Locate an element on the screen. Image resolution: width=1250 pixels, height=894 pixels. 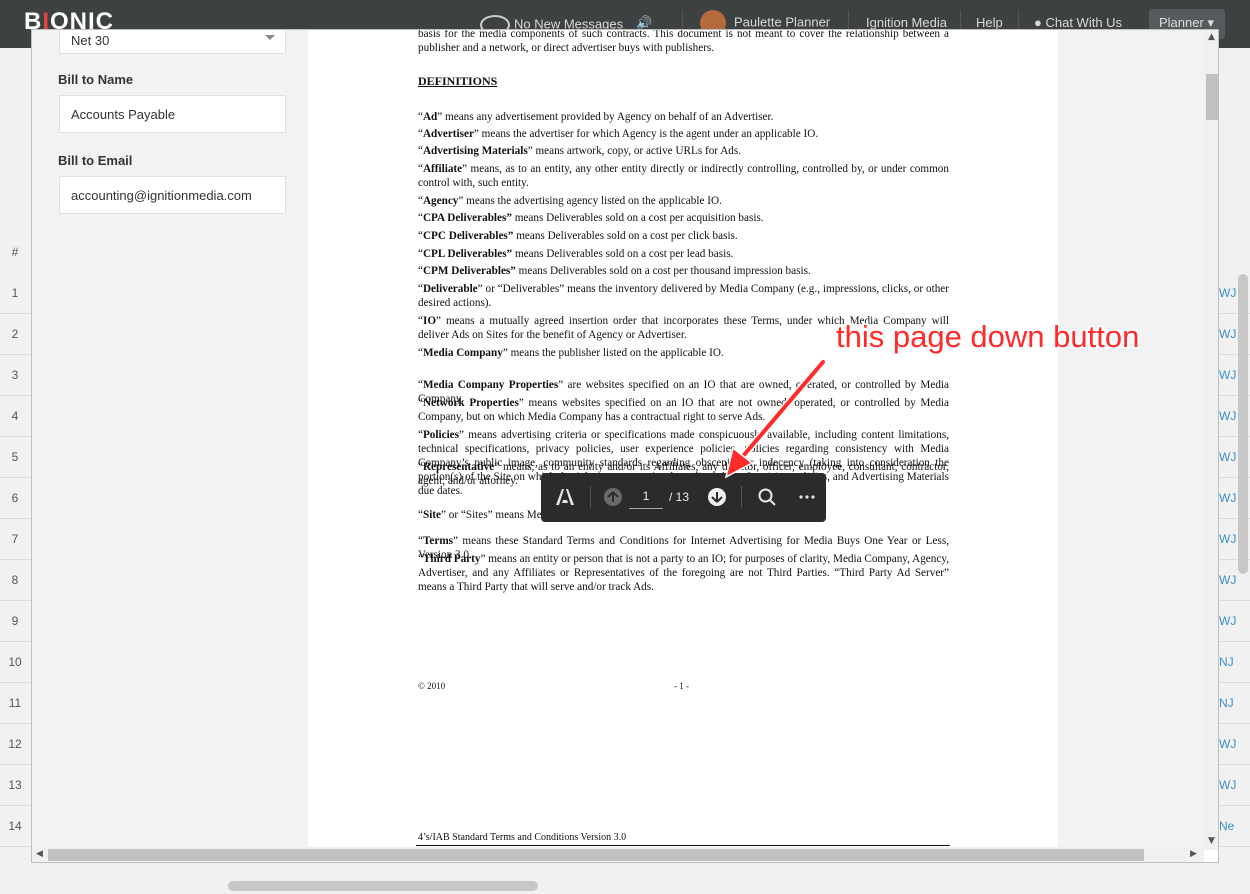
annotation-arrow is located at coordinates (775, 418).